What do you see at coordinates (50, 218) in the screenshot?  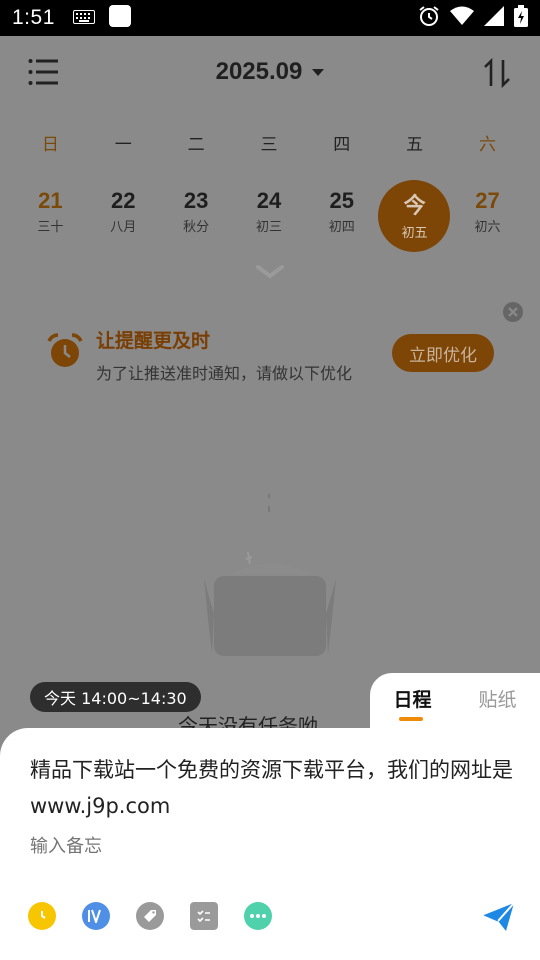 I see `date-cell: 21 三十` at bounding box center [50, 218].